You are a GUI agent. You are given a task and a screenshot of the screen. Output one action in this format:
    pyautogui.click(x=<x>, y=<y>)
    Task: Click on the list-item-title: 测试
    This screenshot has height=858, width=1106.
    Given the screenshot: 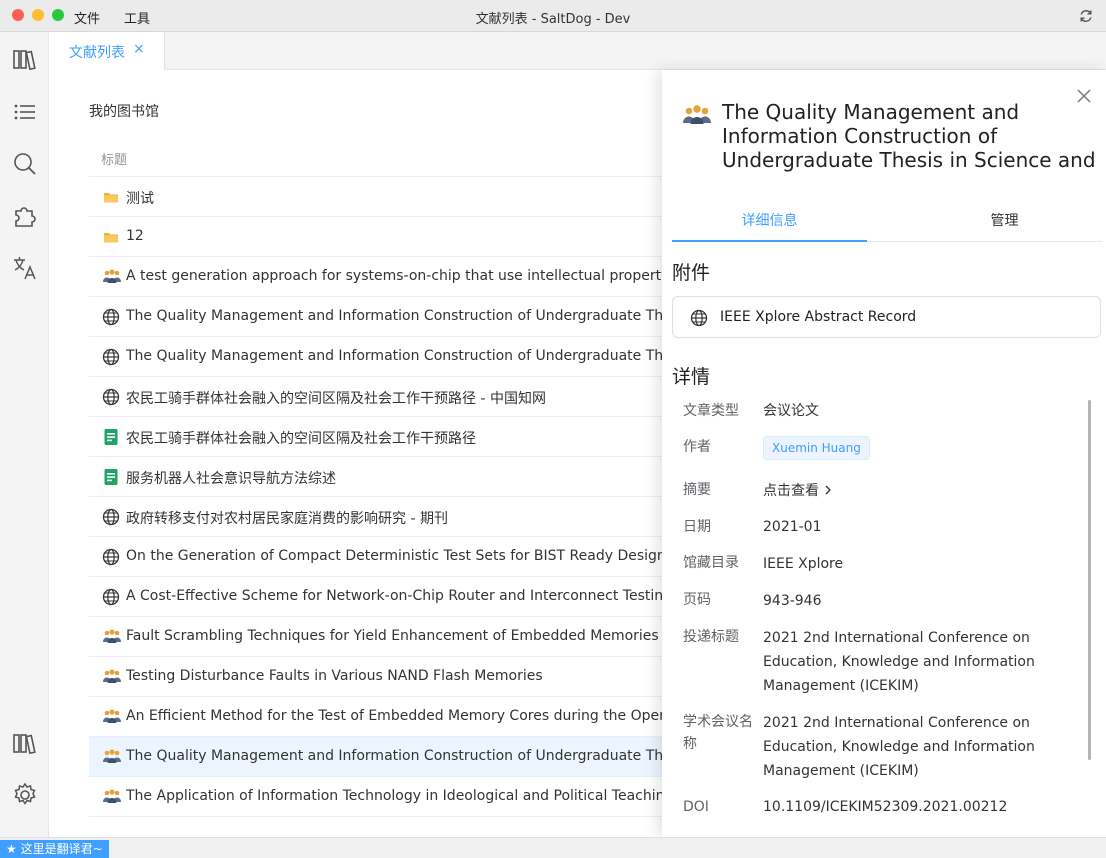 What is the action you would take?
    pyautogui.click(x=140, y=199)
    